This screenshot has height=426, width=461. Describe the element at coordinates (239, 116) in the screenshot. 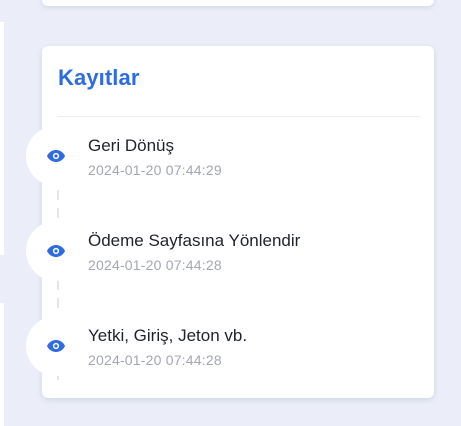

I see `title-divider` at that location.